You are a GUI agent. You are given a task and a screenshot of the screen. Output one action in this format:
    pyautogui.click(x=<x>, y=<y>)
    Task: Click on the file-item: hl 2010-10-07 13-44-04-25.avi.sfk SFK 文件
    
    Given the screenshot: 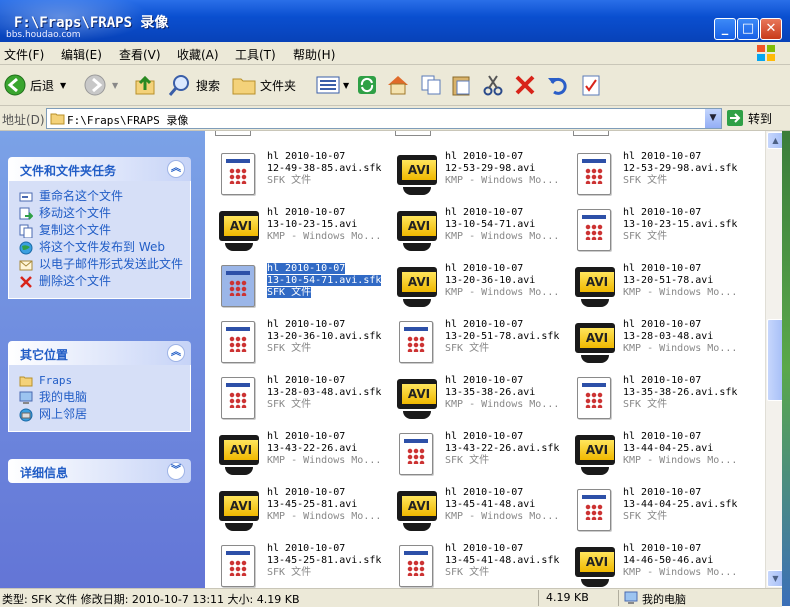 What is the action you would take?
    pyautogui.click(x=656, y=511)
    